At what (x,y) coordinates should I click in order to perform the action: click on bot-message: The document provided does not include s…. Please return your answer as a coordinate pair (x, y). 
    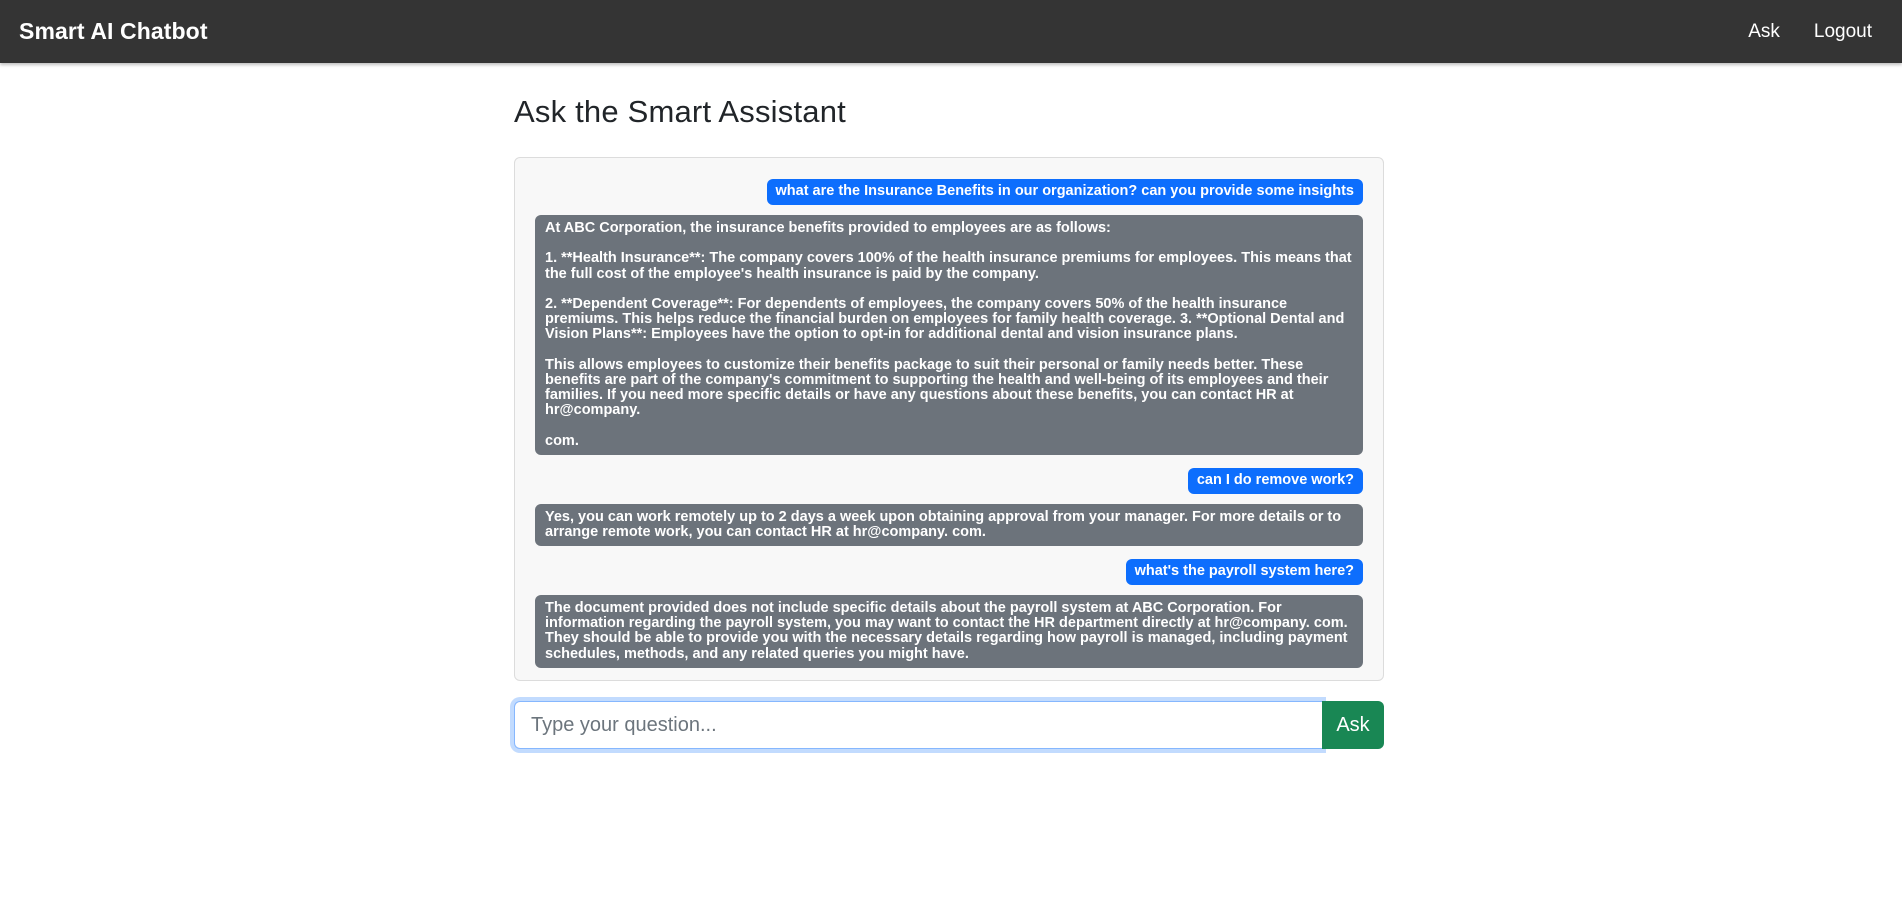
    Looking at the image, I should click on (949, 631).